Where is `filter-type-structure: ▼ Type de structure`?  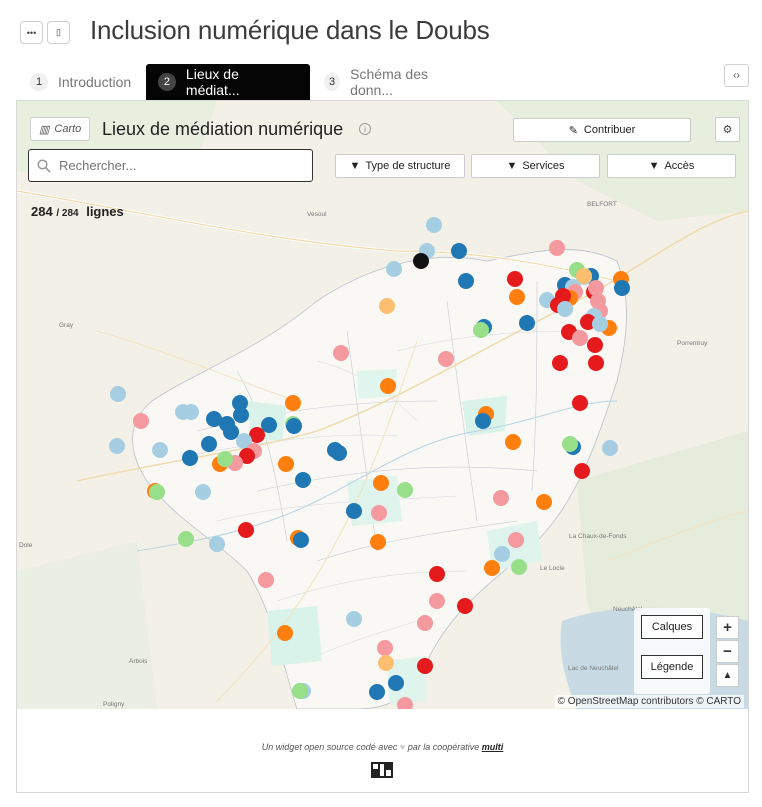
filter-type-structure: ▼ Type de structure is located at coordinates (400, 166).